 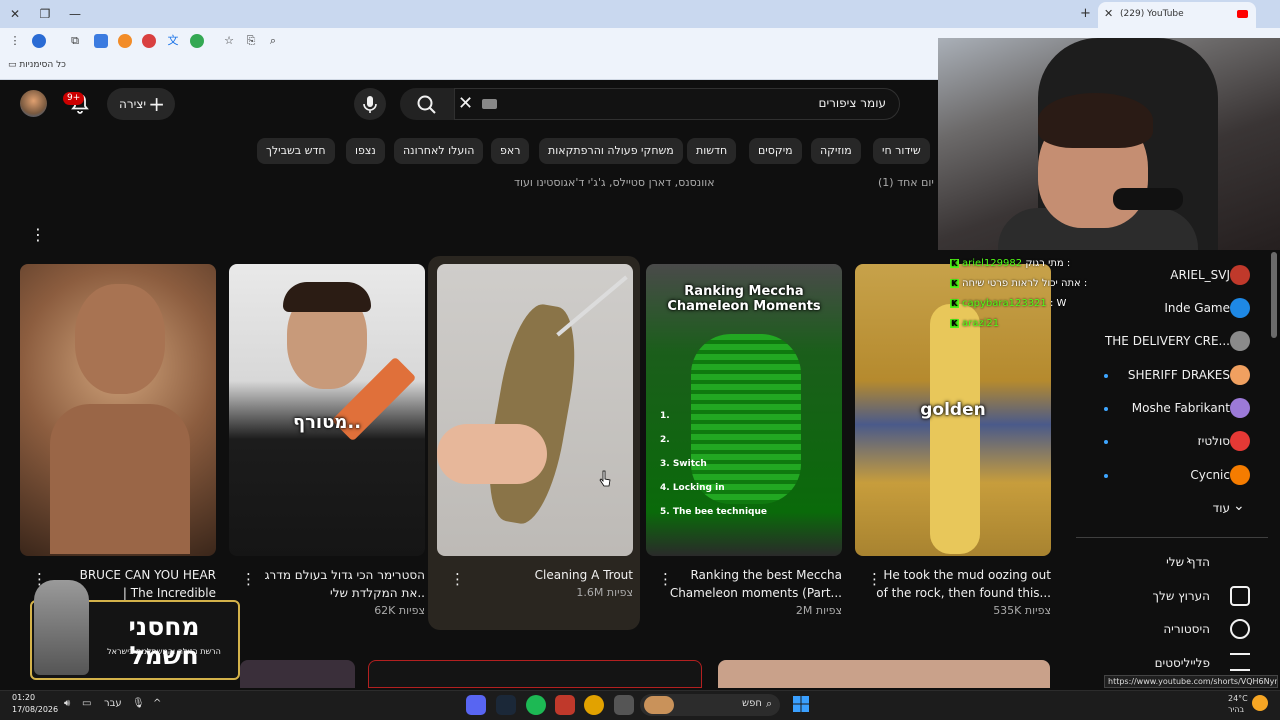 I want to click on hand-shape, so click(x=492, y=454).